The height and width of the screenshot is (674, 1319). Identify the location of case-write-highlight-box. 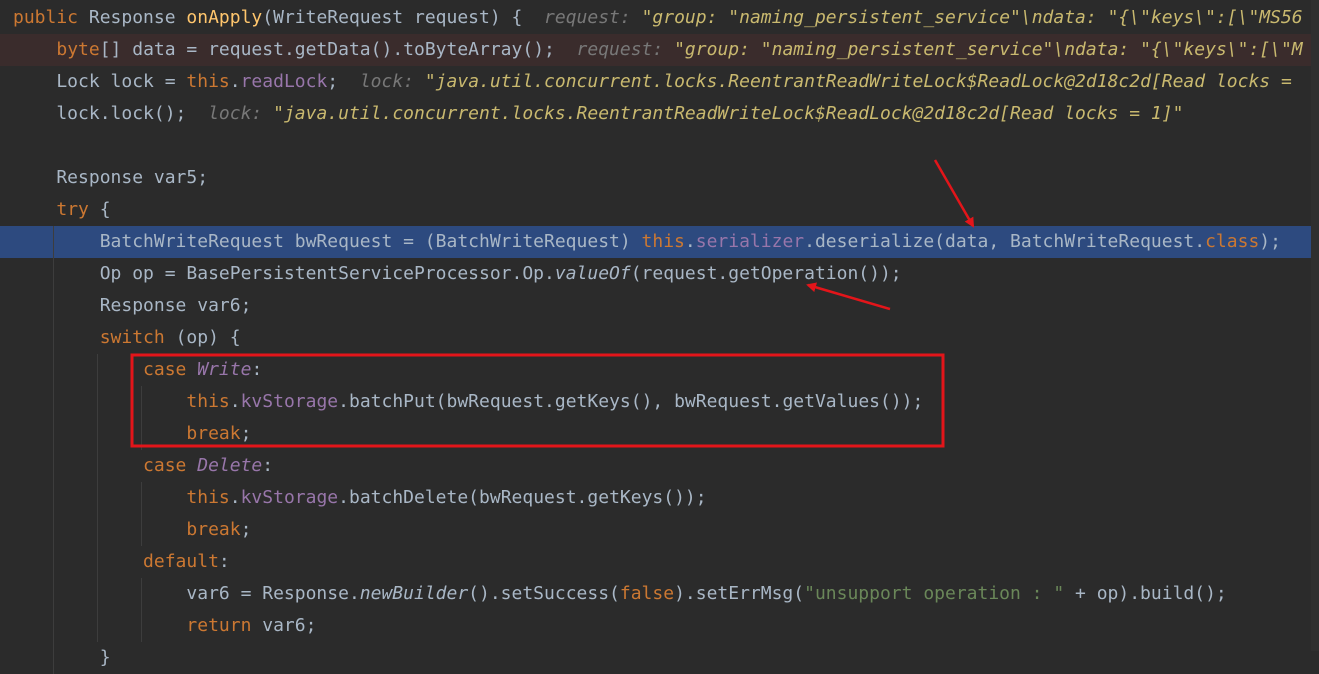
(537, 400).